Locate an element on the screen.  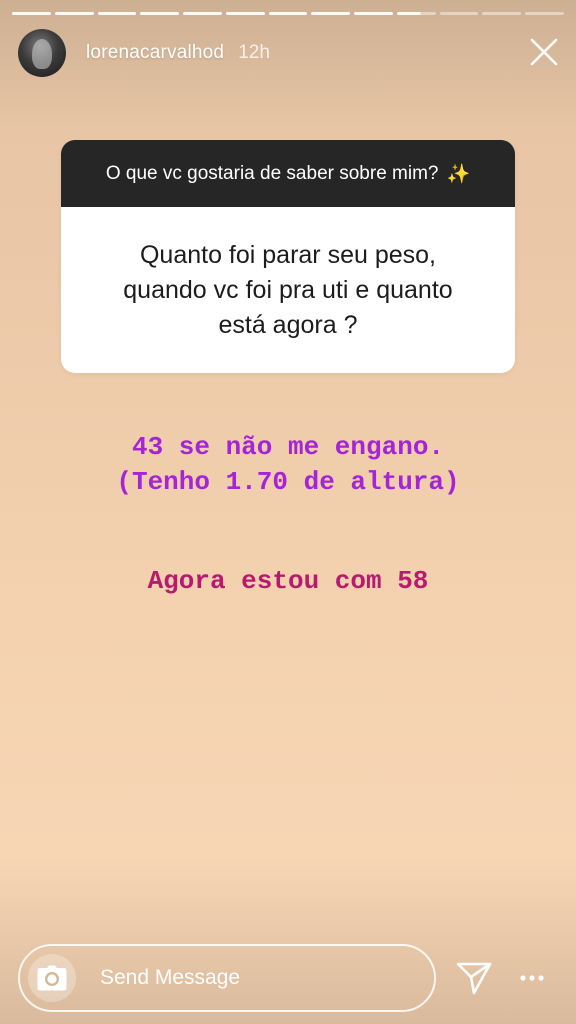
send-icon is located at coordinates (474, 978).